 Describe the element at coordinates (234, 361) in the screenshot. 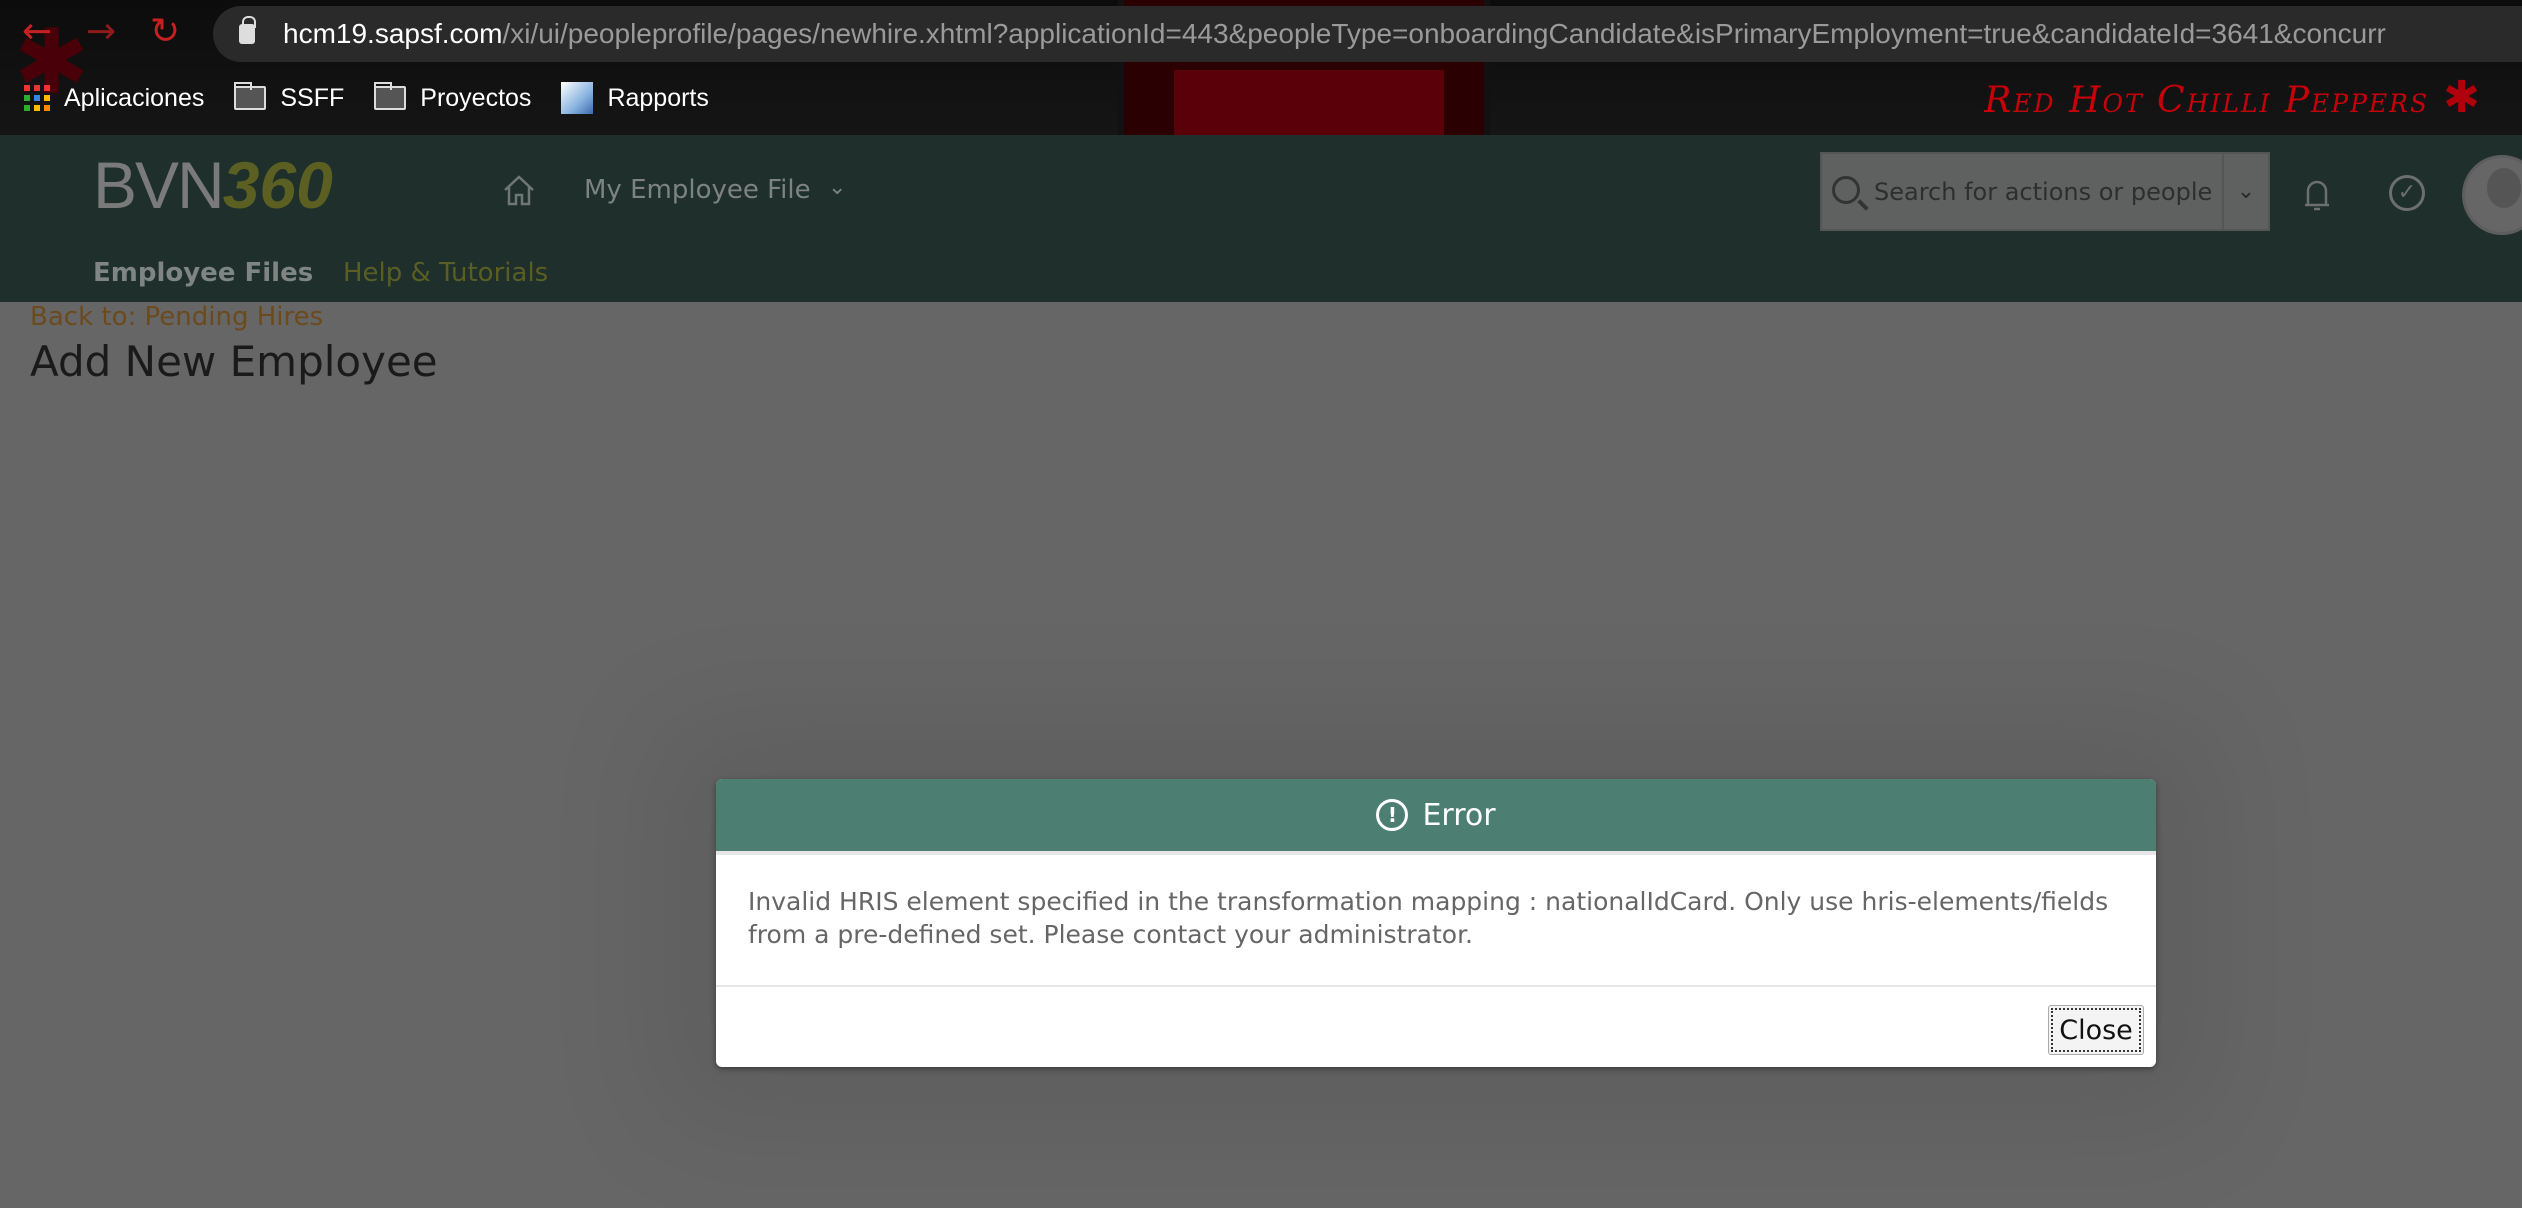

I see `page-title: Add New Employee` at that location.